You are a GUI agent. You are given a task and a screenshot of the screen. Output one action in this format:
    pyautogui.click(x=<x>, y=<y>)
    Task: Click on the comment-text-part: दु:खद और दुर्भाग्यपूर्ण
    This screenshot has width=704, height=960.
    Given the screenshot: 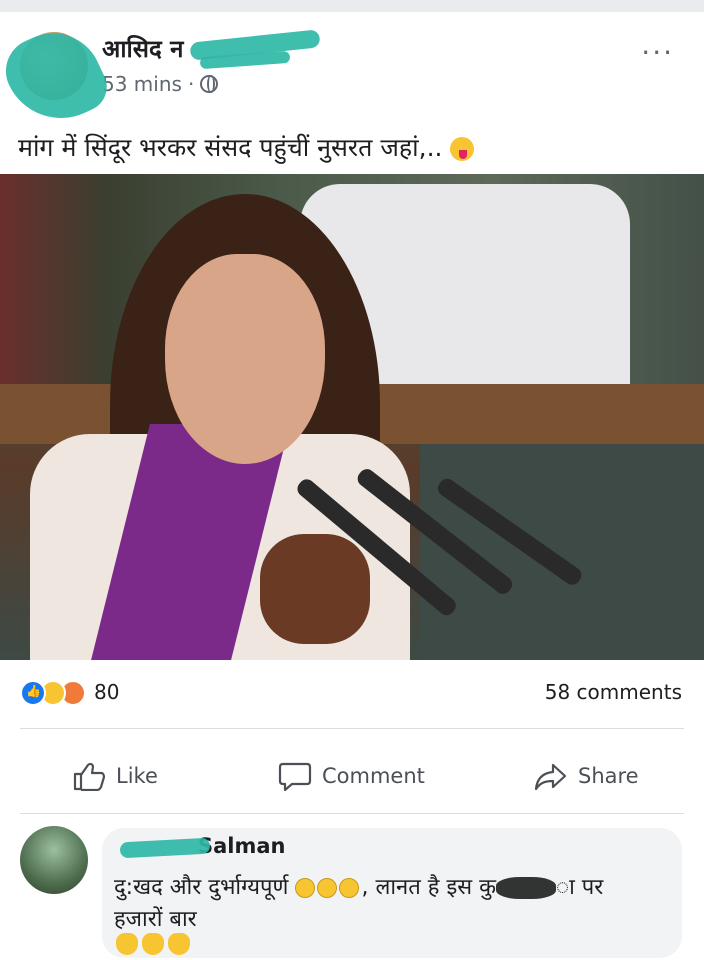 What is the action you would take?
    pyautogui.click(x=201, y=887)
    